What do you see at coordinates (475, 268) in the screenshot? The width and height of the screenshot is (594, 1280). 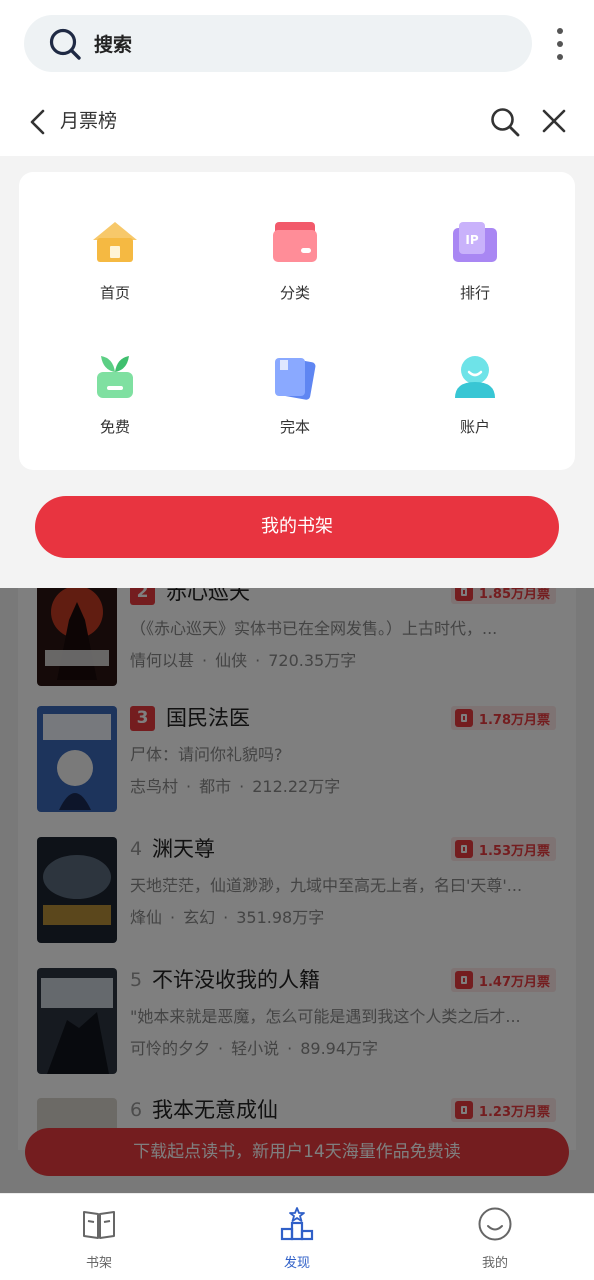 I see `menu-item-ranking: IP 排行` at bounding box center [475, 268].